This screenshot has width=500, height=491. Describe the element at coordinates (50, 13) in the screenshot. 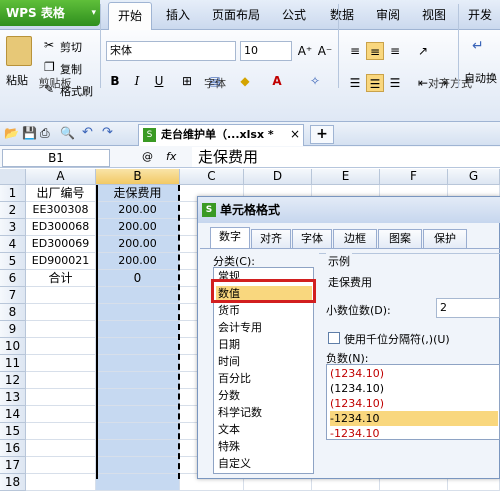

I see `app-menu-button: WPS 表格 ▾` at that location.